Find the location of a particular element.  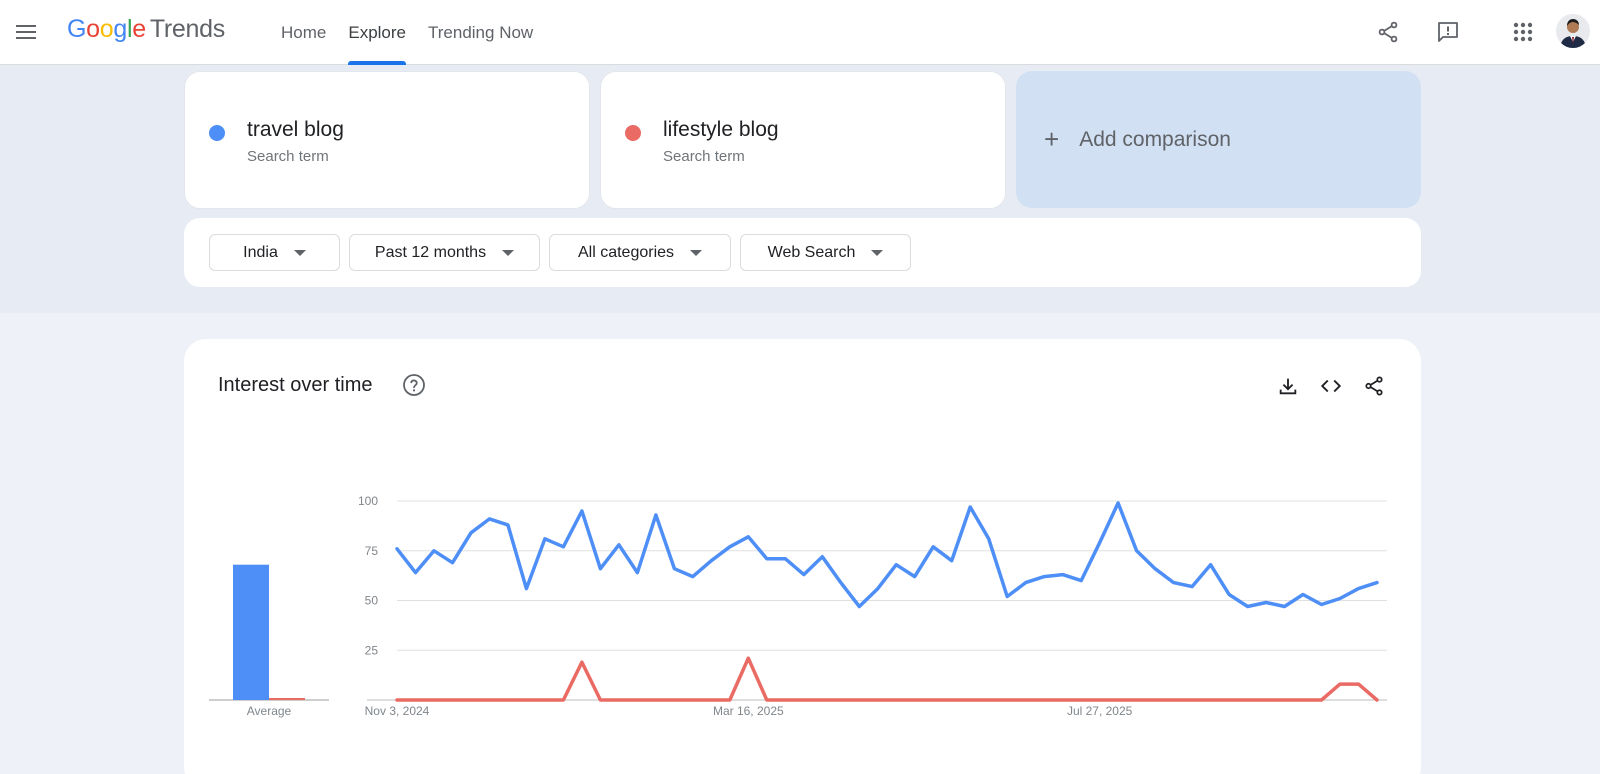

term-name: lifestyle blog is located at coordinates (721, 129).